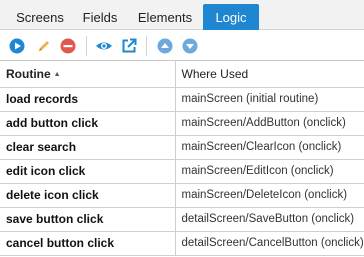  I want to click on routine-name: edit icon click, so click(88, 171).